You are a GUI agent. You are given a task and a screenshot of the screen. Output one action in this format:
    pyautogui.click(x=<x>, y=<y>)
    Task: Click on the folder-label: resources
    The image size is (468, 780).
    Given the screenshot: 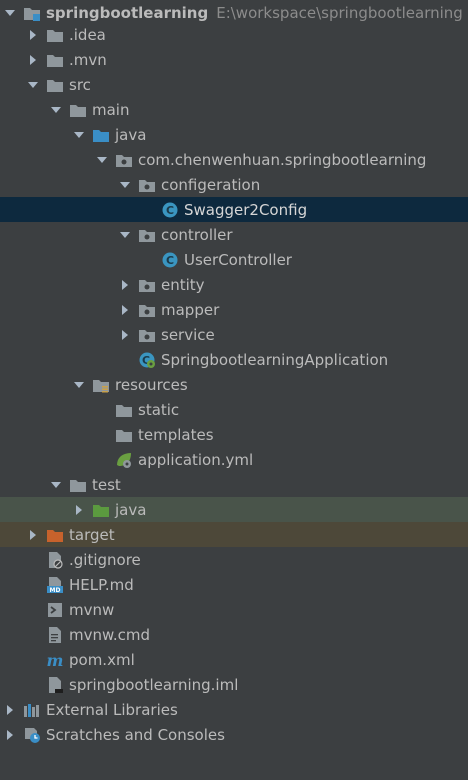 What is the action you would take?
    pyautogui.click(x=151, y=384)
    